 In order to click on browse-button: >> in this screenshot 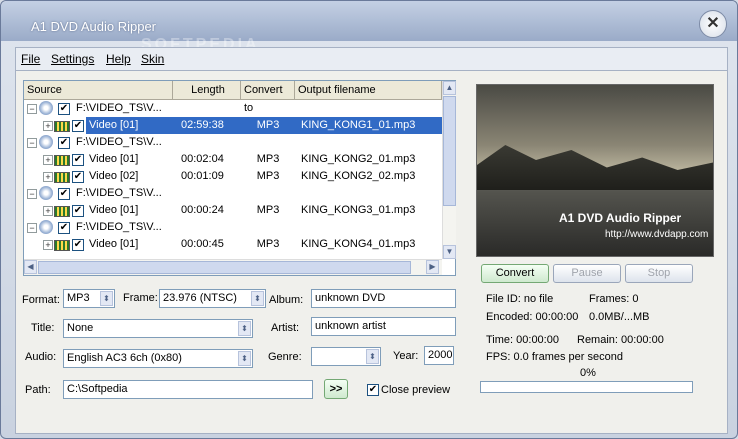, I will do `click(336, 389)`.